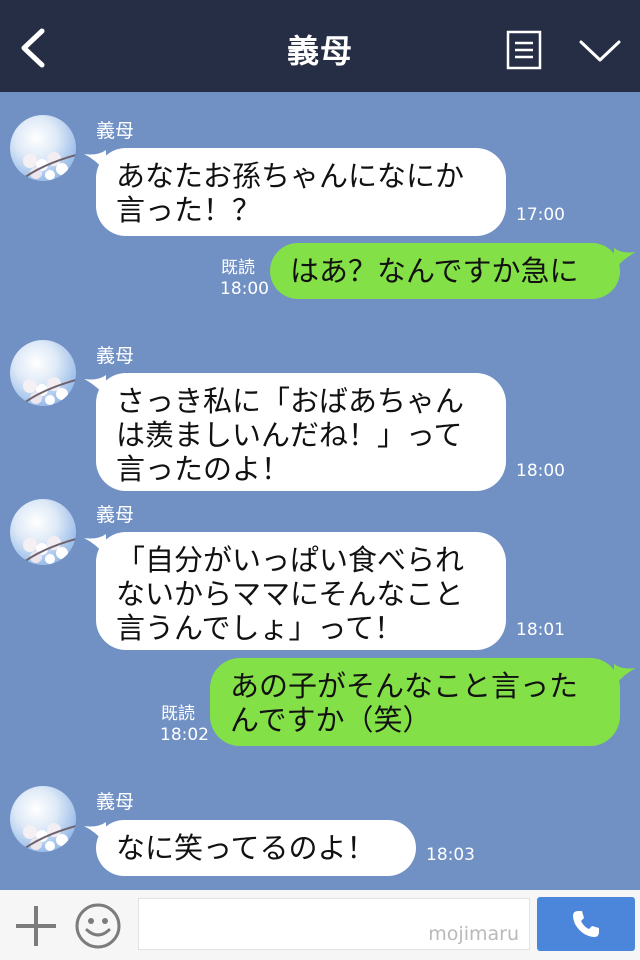 The width and height of the screenshot is (640, 960). I want to click on plus-icon, so click(36, 926).